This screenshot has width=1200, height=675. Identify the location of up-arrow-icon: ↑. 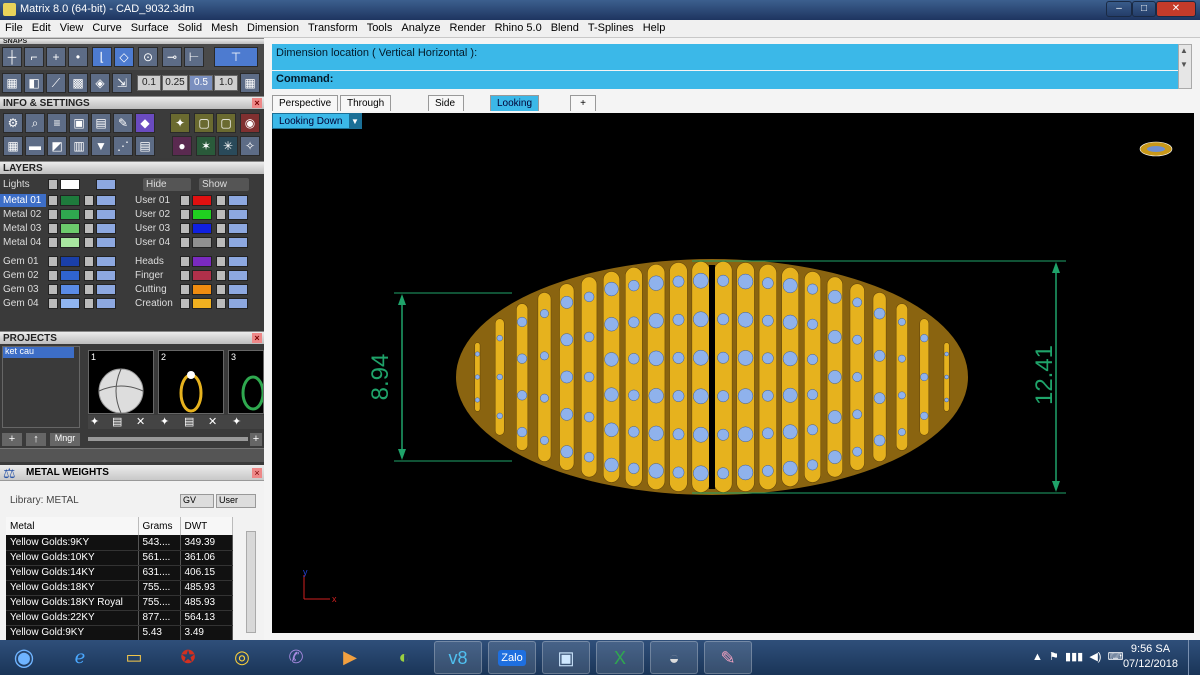
(36, 439).